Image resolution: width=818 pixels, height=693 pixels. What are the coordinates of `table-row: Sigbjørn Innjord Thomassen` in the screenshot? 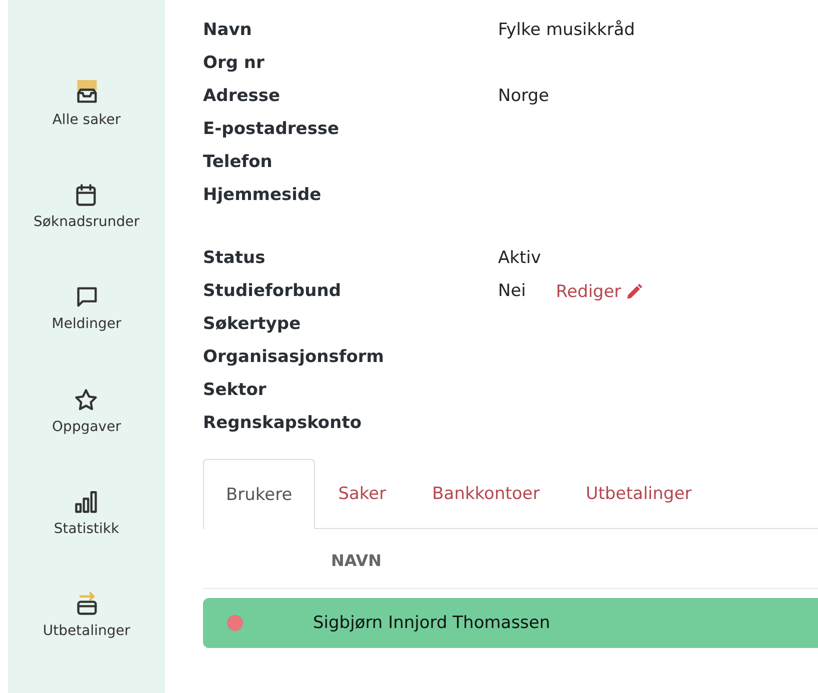 It's located at (510, 623).